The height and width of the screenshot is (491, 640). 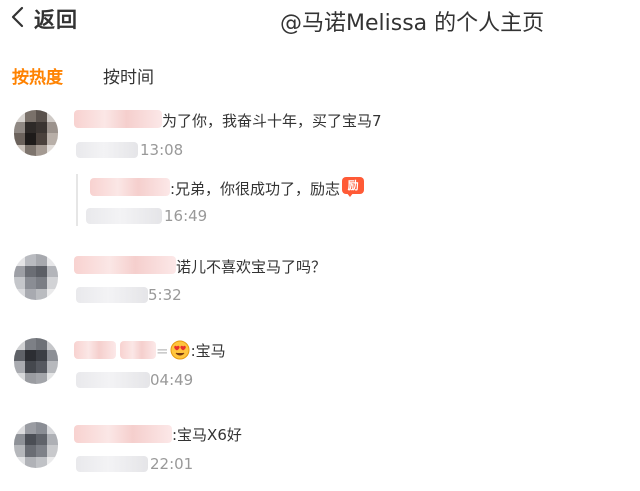 I want to click on header: 返回 @马诺Melissa 的个人主页, so click(x=320, y=20).